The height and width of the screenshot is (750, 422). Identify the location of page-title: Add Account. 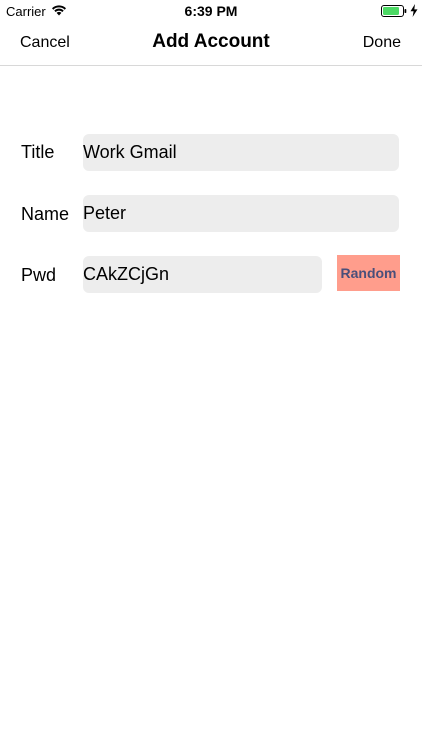
(211, 41).